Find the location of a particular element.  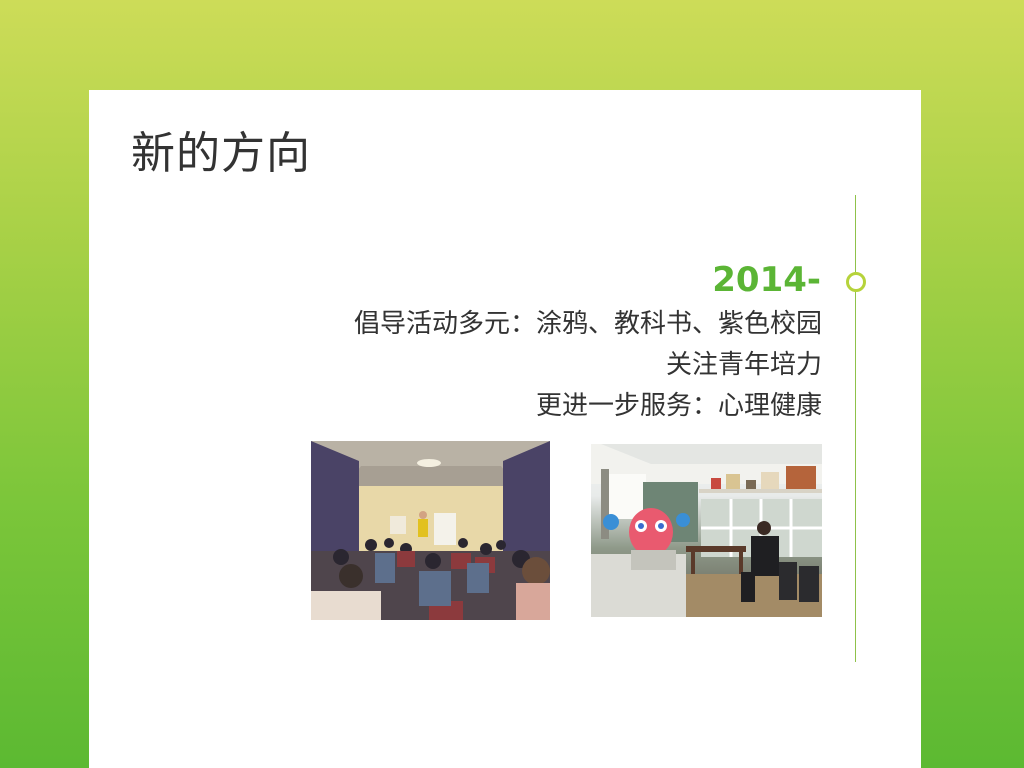

meeting-room-photo is located at coordinates (430, 530).